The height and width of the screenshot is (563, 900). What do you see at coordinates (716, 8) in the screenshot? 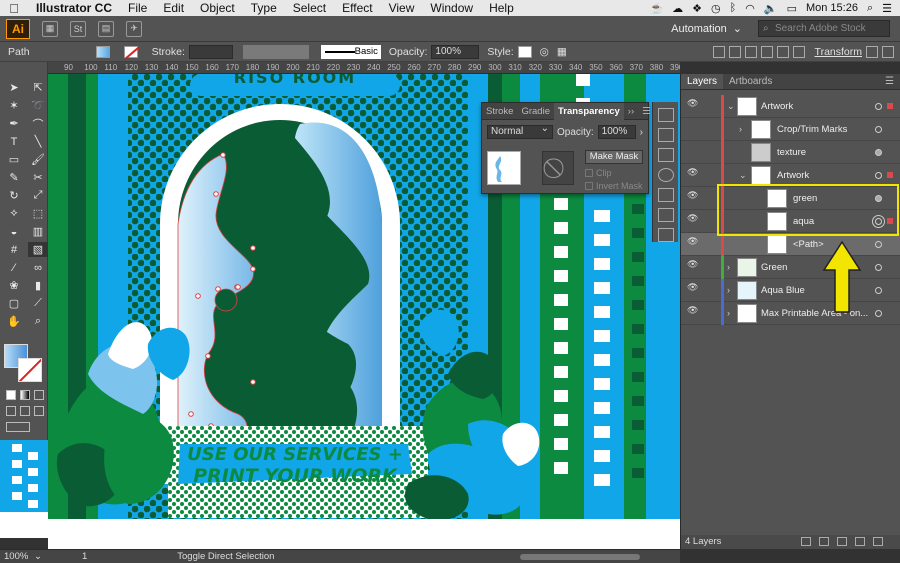
I see `clock-icon: ◷` at bounding box center [716, 8].